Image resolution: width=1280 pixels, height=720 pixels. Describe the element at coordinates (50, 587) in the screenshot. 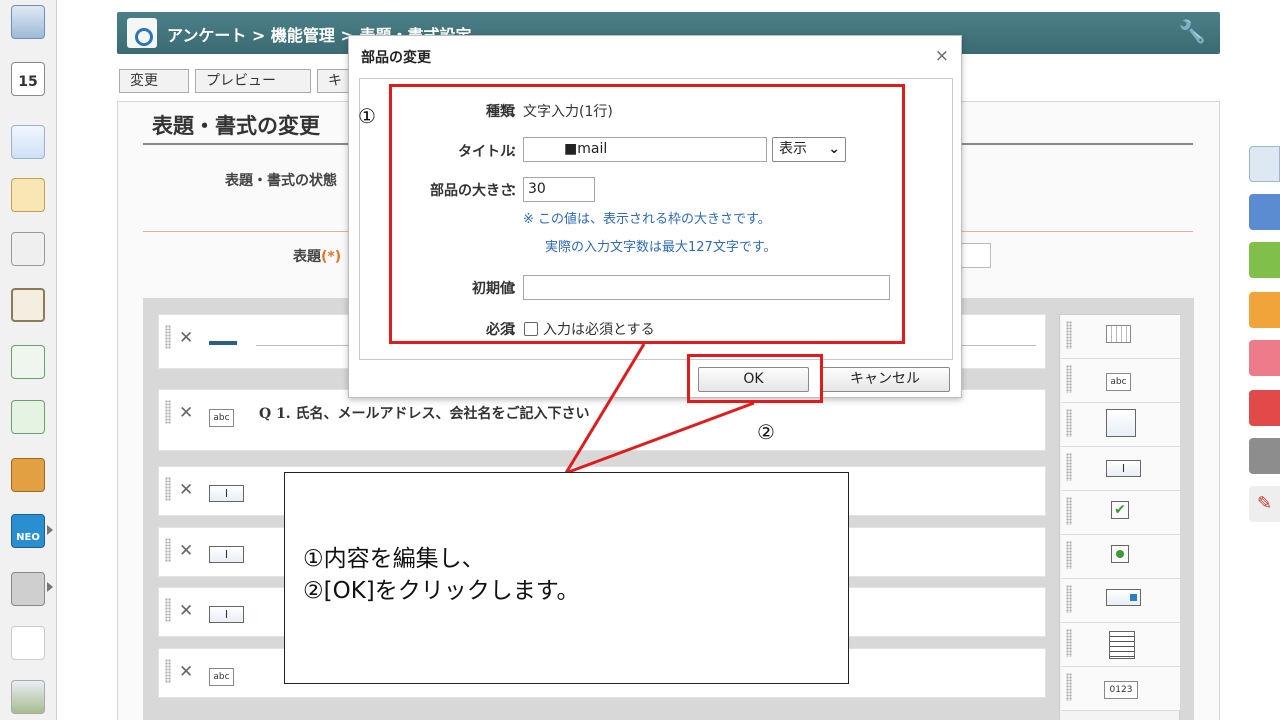

I see `folder-expand-icon` at that location.